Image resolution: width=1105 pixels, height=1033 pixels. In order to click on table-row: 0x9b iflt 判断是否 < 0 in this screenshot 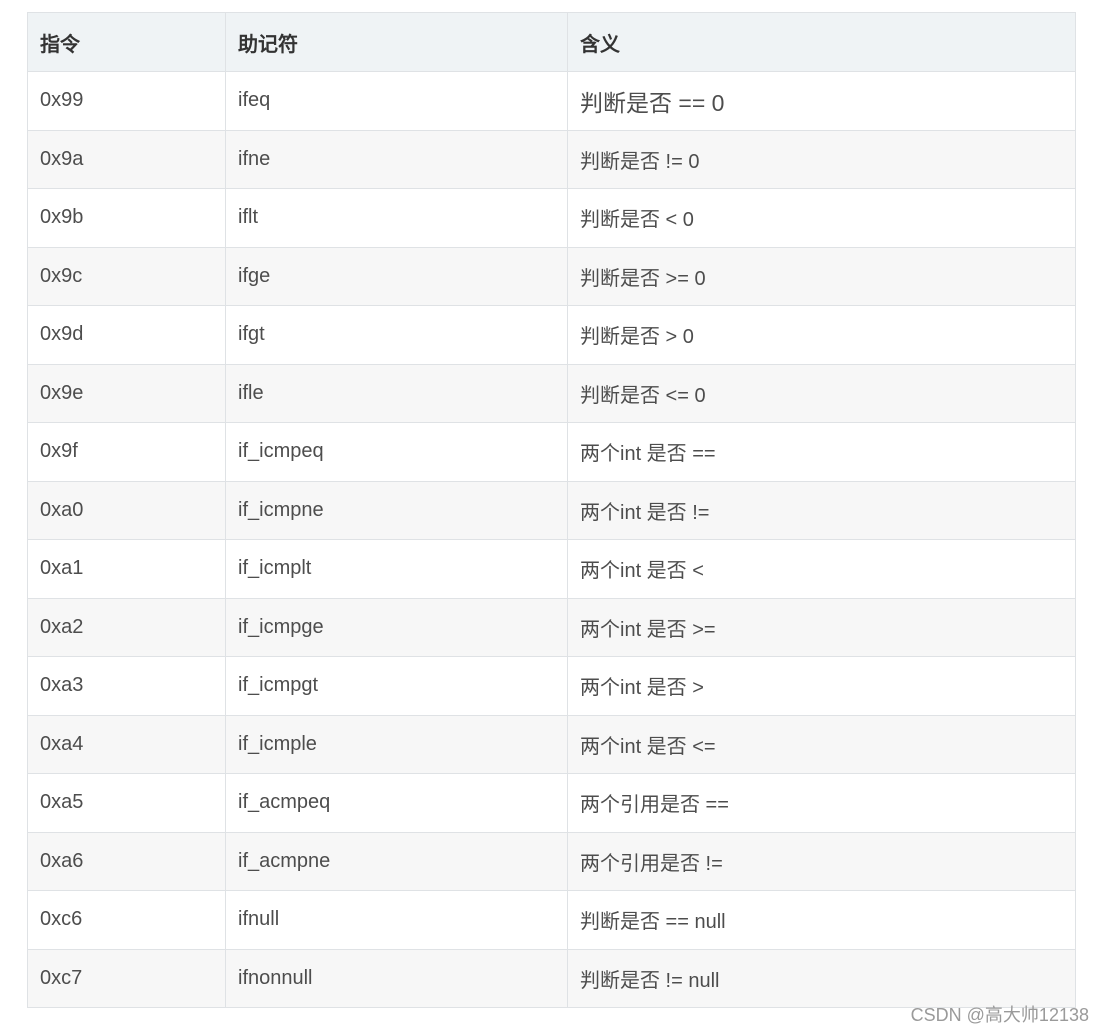, I will do `click(551, 218)`.